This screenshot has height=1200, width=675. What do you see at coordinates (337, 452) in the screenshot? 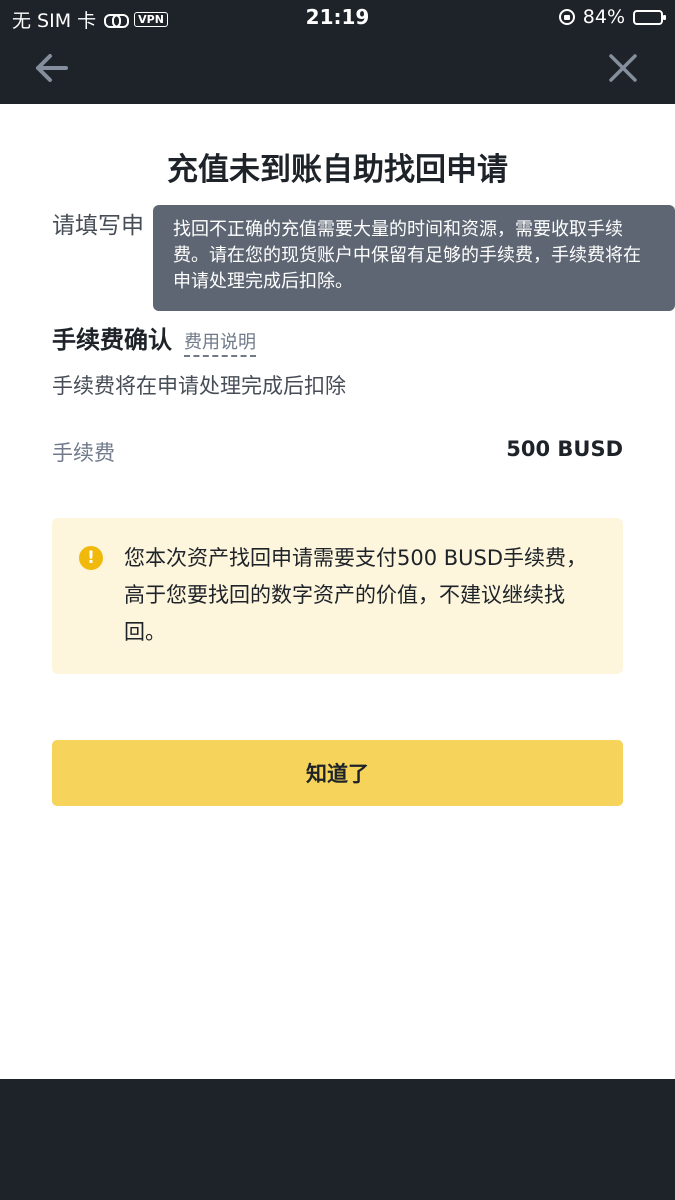
I see `fee-row: 手续费 500 BUSD` at bounding box center [337, 452].